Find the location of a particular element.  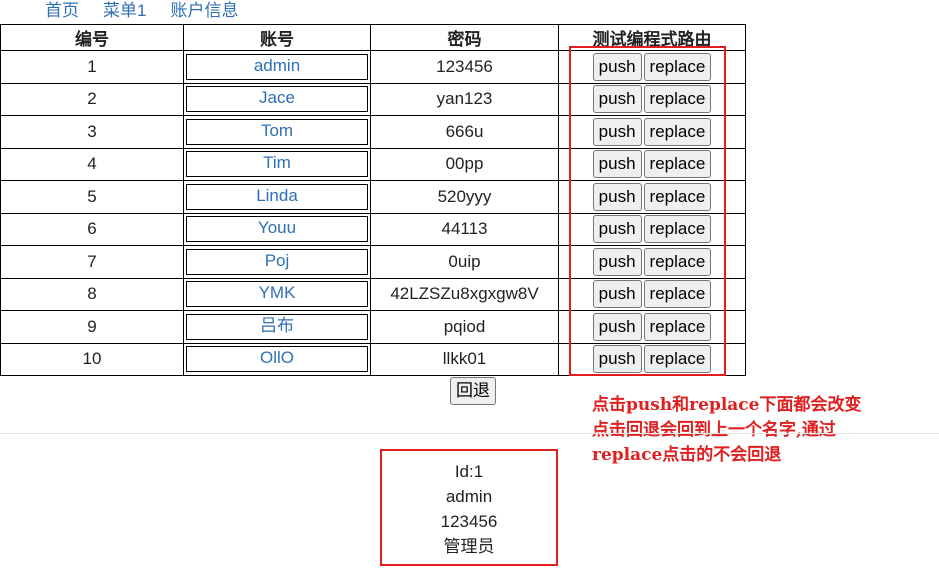

detail-password: 123456 is located at coordinates (469, 521).